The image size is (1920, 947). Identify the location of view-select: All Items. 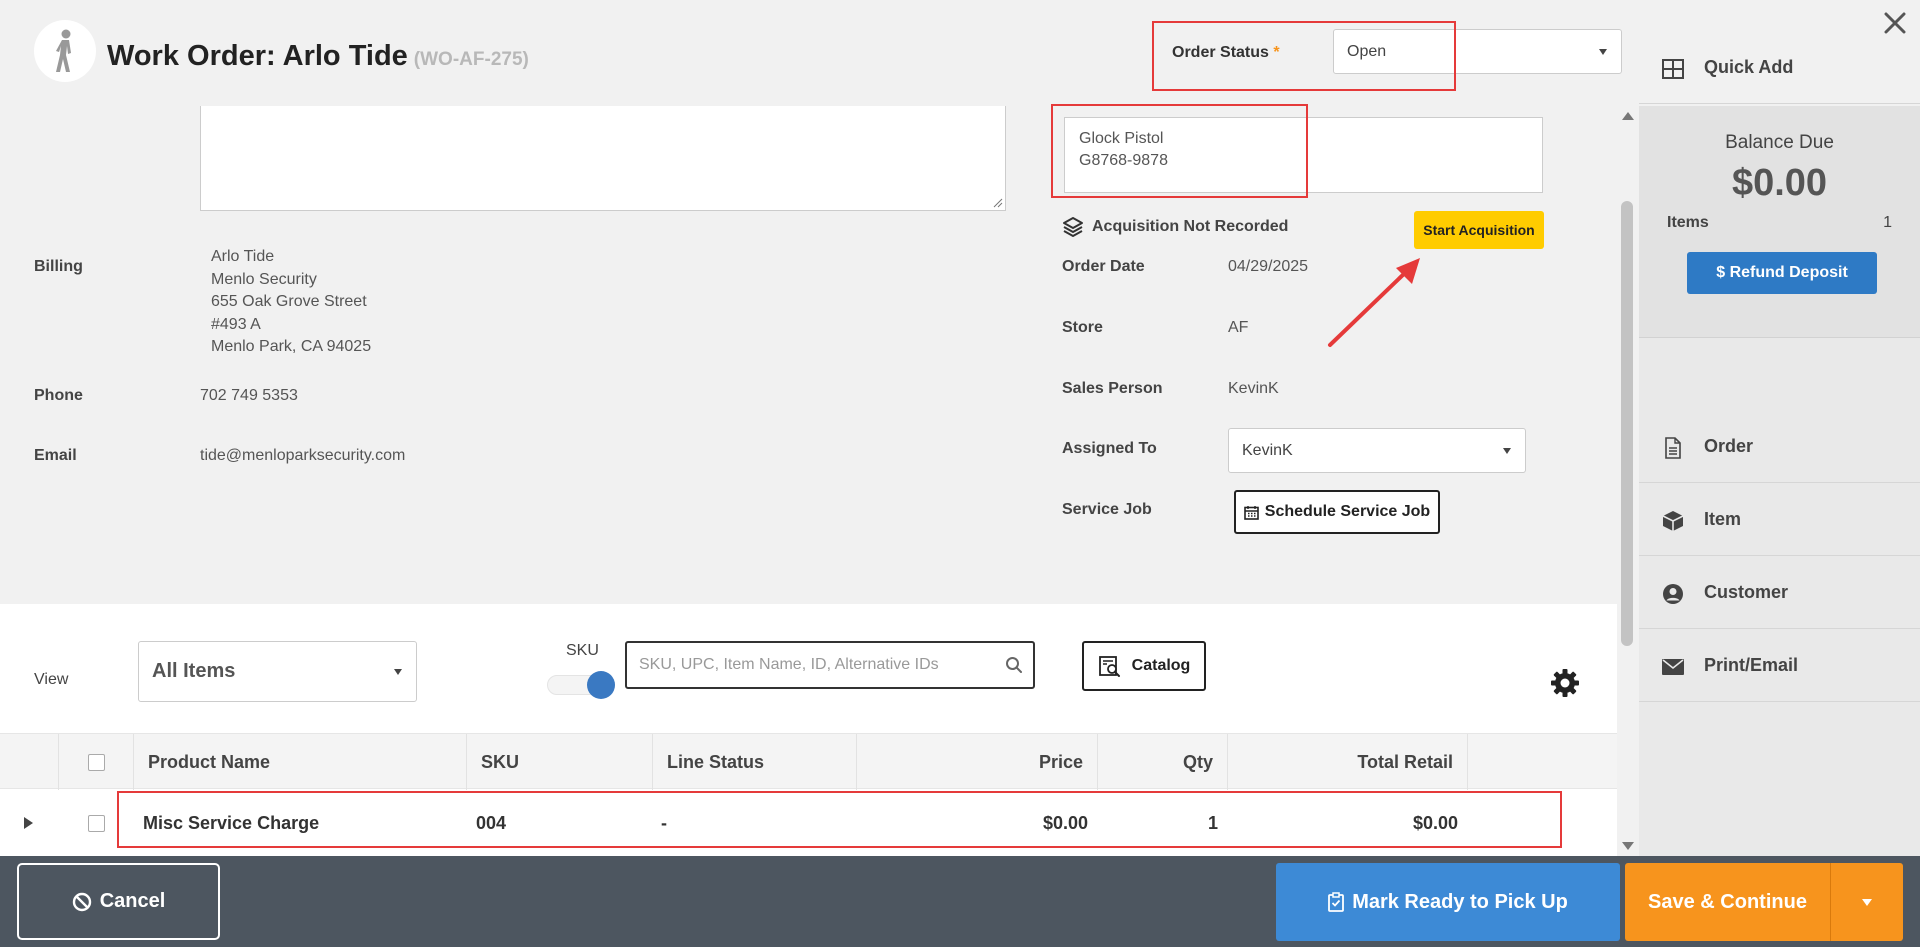
(277, 671).